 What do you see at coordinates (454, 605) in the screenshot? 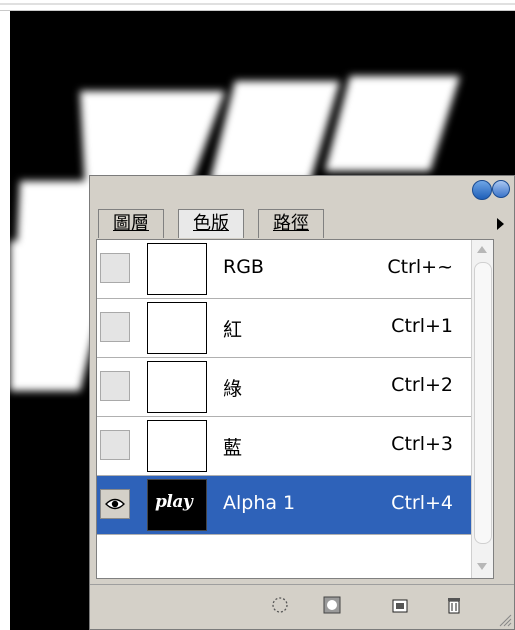
I see `trash-icon` at bounding box center [454, 605].